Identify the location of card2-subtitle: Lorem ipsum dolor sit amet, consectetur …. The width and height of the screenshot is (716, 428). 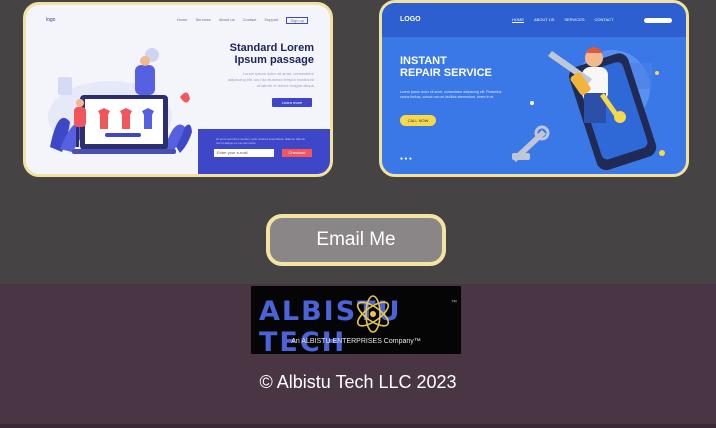
(451, 94).